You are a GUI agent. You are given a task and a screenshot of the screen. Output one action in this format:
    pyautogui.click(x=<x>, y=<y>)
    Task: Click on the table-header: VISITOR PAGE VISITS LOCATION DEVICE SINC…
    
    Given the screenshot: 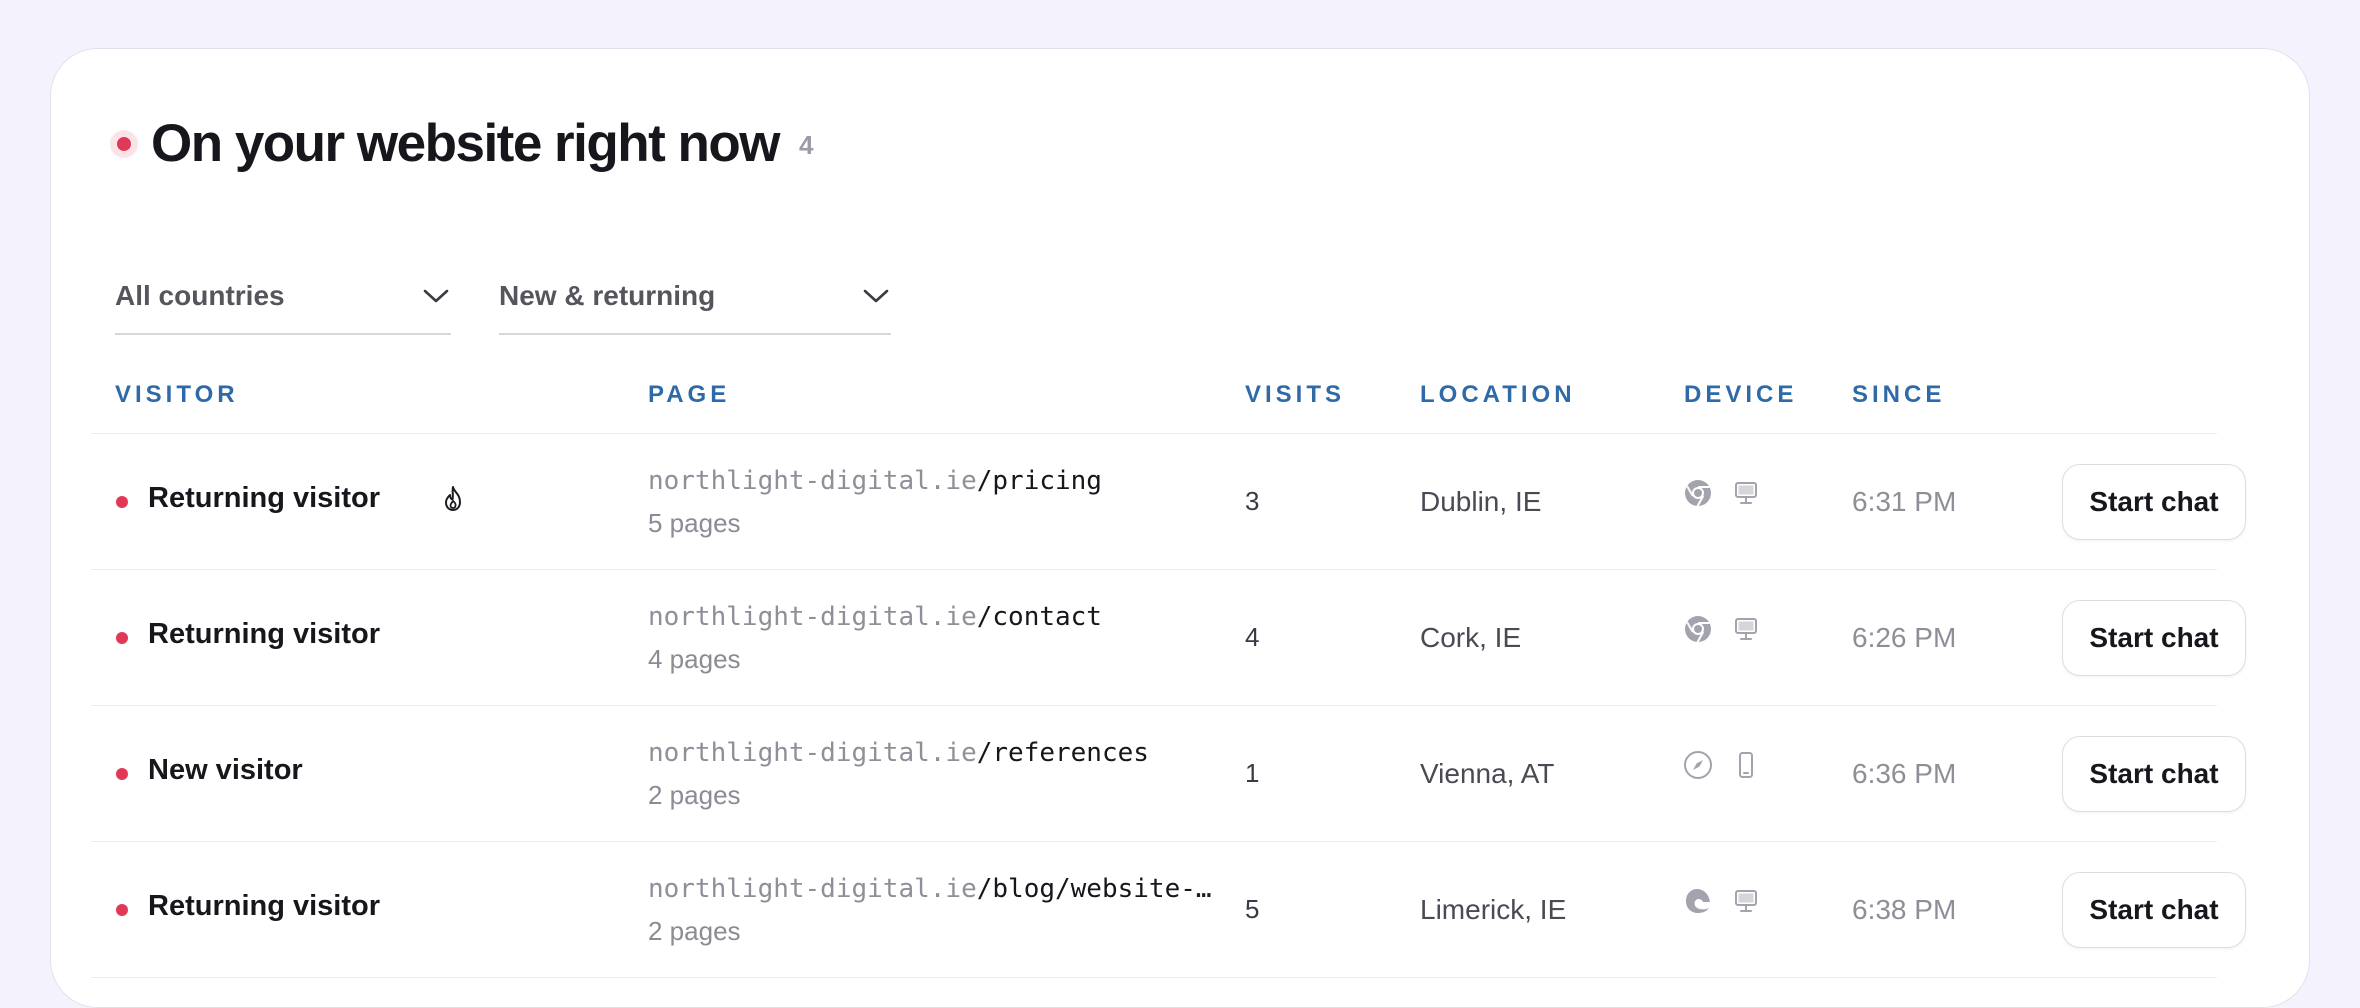 What is the action you would take?
    pyautogui.click(x=1154, y=401)
    